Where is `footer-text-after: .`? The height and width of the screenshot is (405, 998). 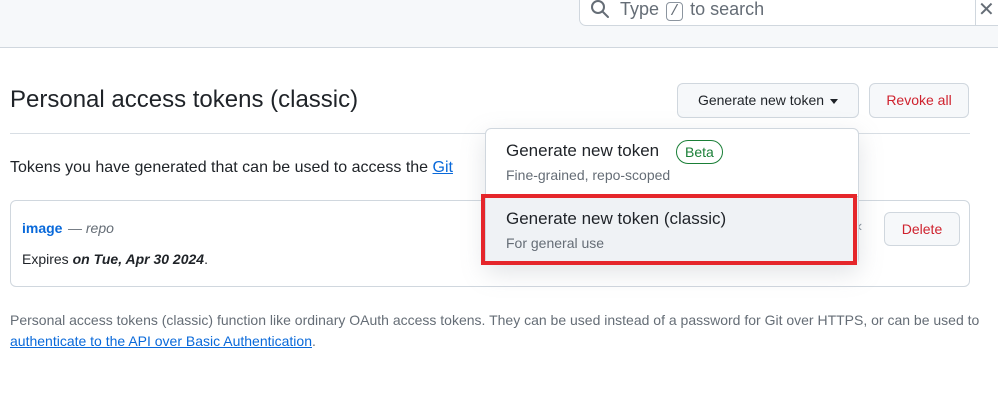
footer-text-after: . is located at coordinates (313, 341).